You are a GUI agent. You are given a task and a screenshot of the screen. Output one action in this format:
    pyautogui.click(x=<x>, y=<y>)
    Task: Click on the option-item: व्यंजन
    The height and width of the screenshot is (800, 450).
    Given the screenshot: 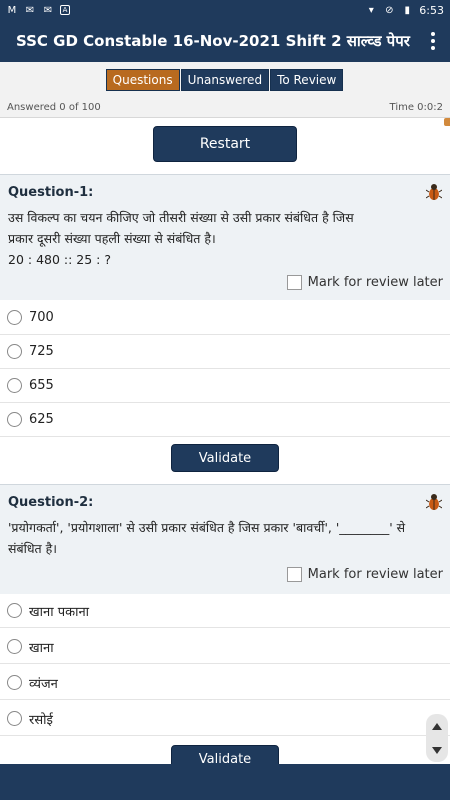 What is the action you would take?
    pyautogui.click(x=225, y=683)
    